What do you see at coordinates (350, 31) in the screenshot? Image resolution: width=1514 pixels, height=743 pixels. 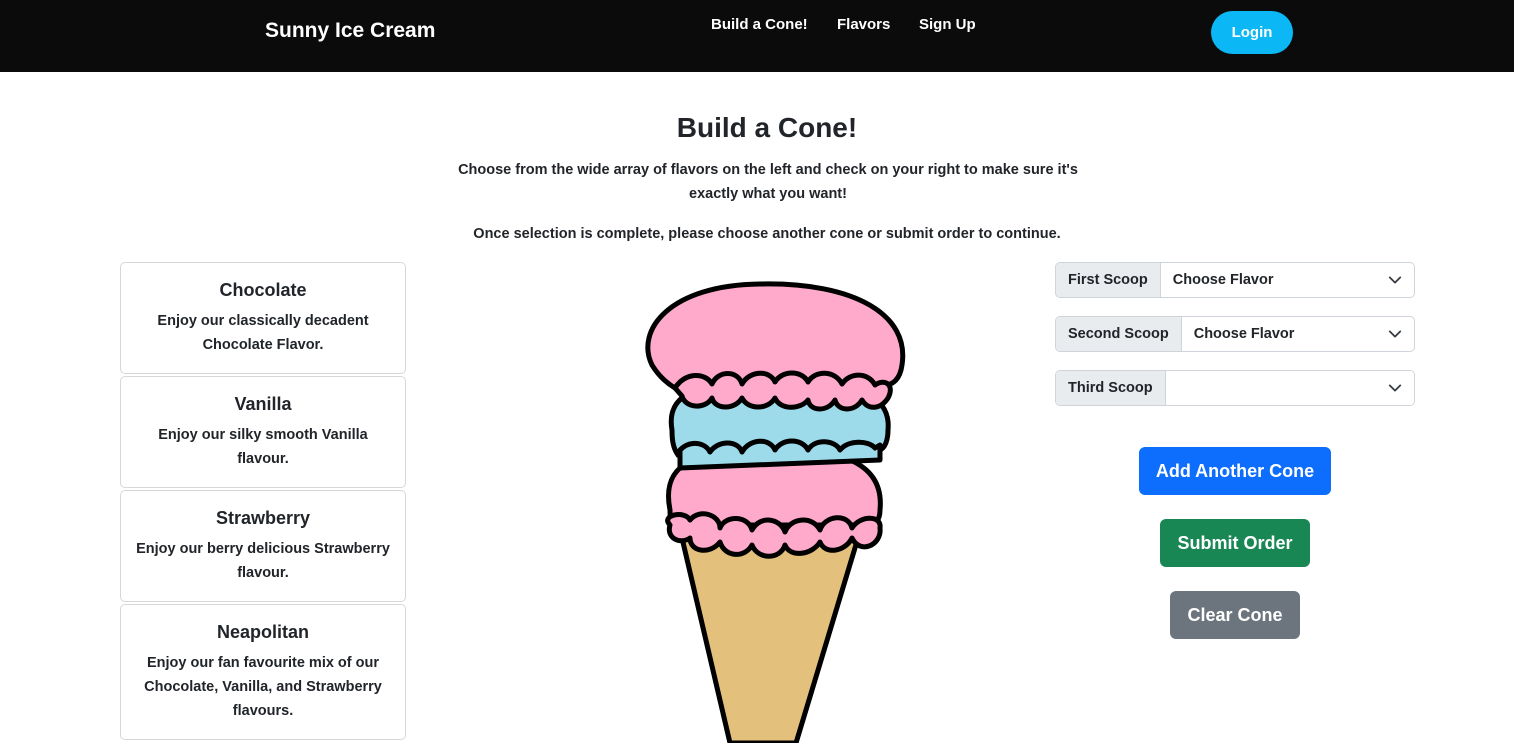 I see `brand-logo: Sunny Ice Cream` at bounding box center [350, 31].